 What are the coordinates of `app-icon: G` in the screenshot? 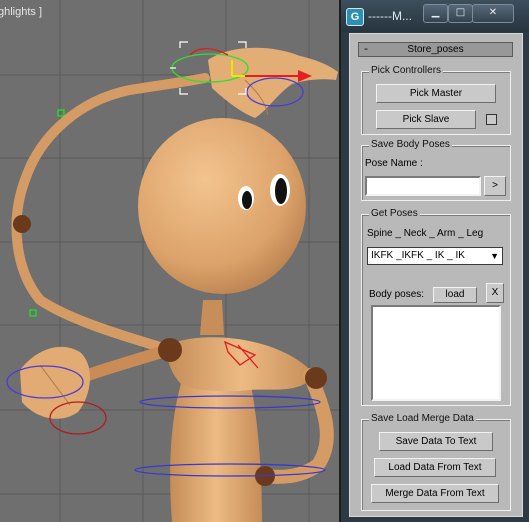 It's located at (355, 17).